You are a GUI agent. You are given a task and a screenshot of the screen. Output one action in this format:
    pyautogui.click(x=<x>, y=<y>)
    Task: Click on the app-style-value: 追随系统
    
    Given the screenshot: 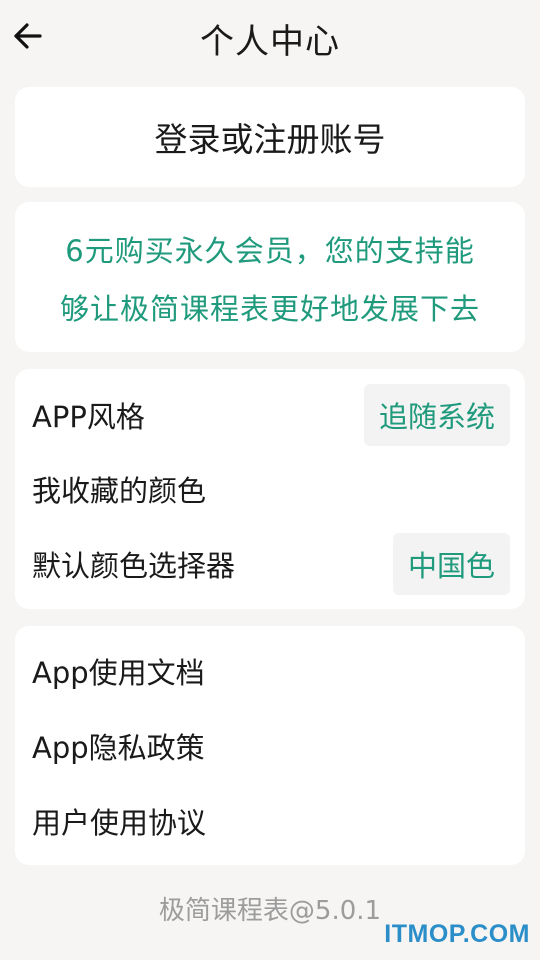 What is the action you would take?
    pyautogui.click(x=436, y=414)
    